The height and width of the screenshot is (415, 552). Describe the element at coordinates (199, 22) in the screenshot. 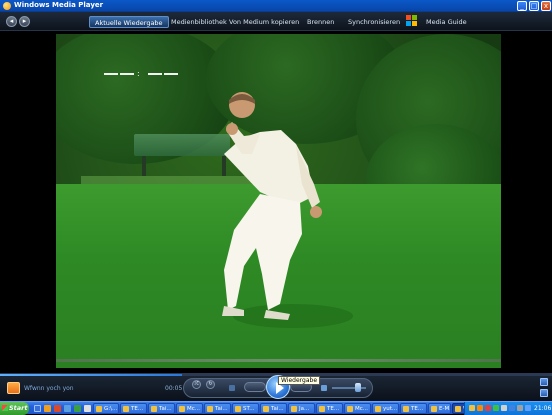

I see `tab-library: Medienbibliothek` at that location.